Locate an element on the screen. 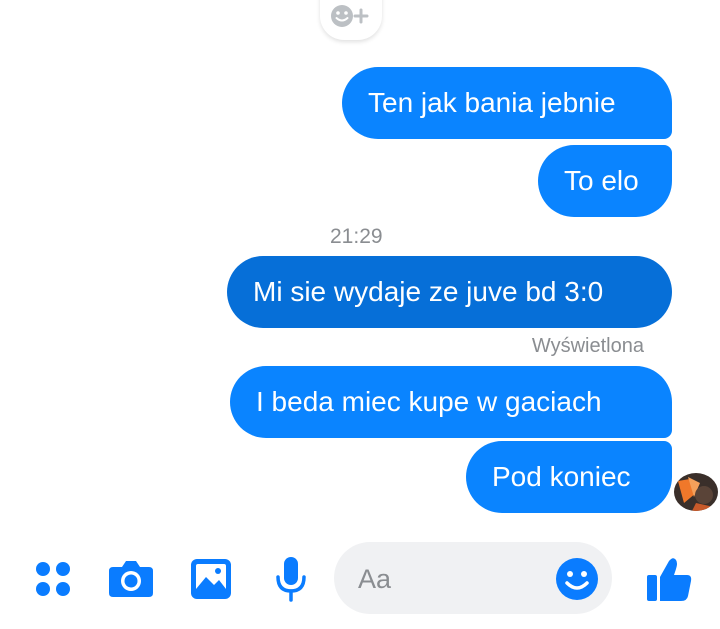 This screenshot has height=629, width=720. camera-icon is located at coordinates (131, 579).